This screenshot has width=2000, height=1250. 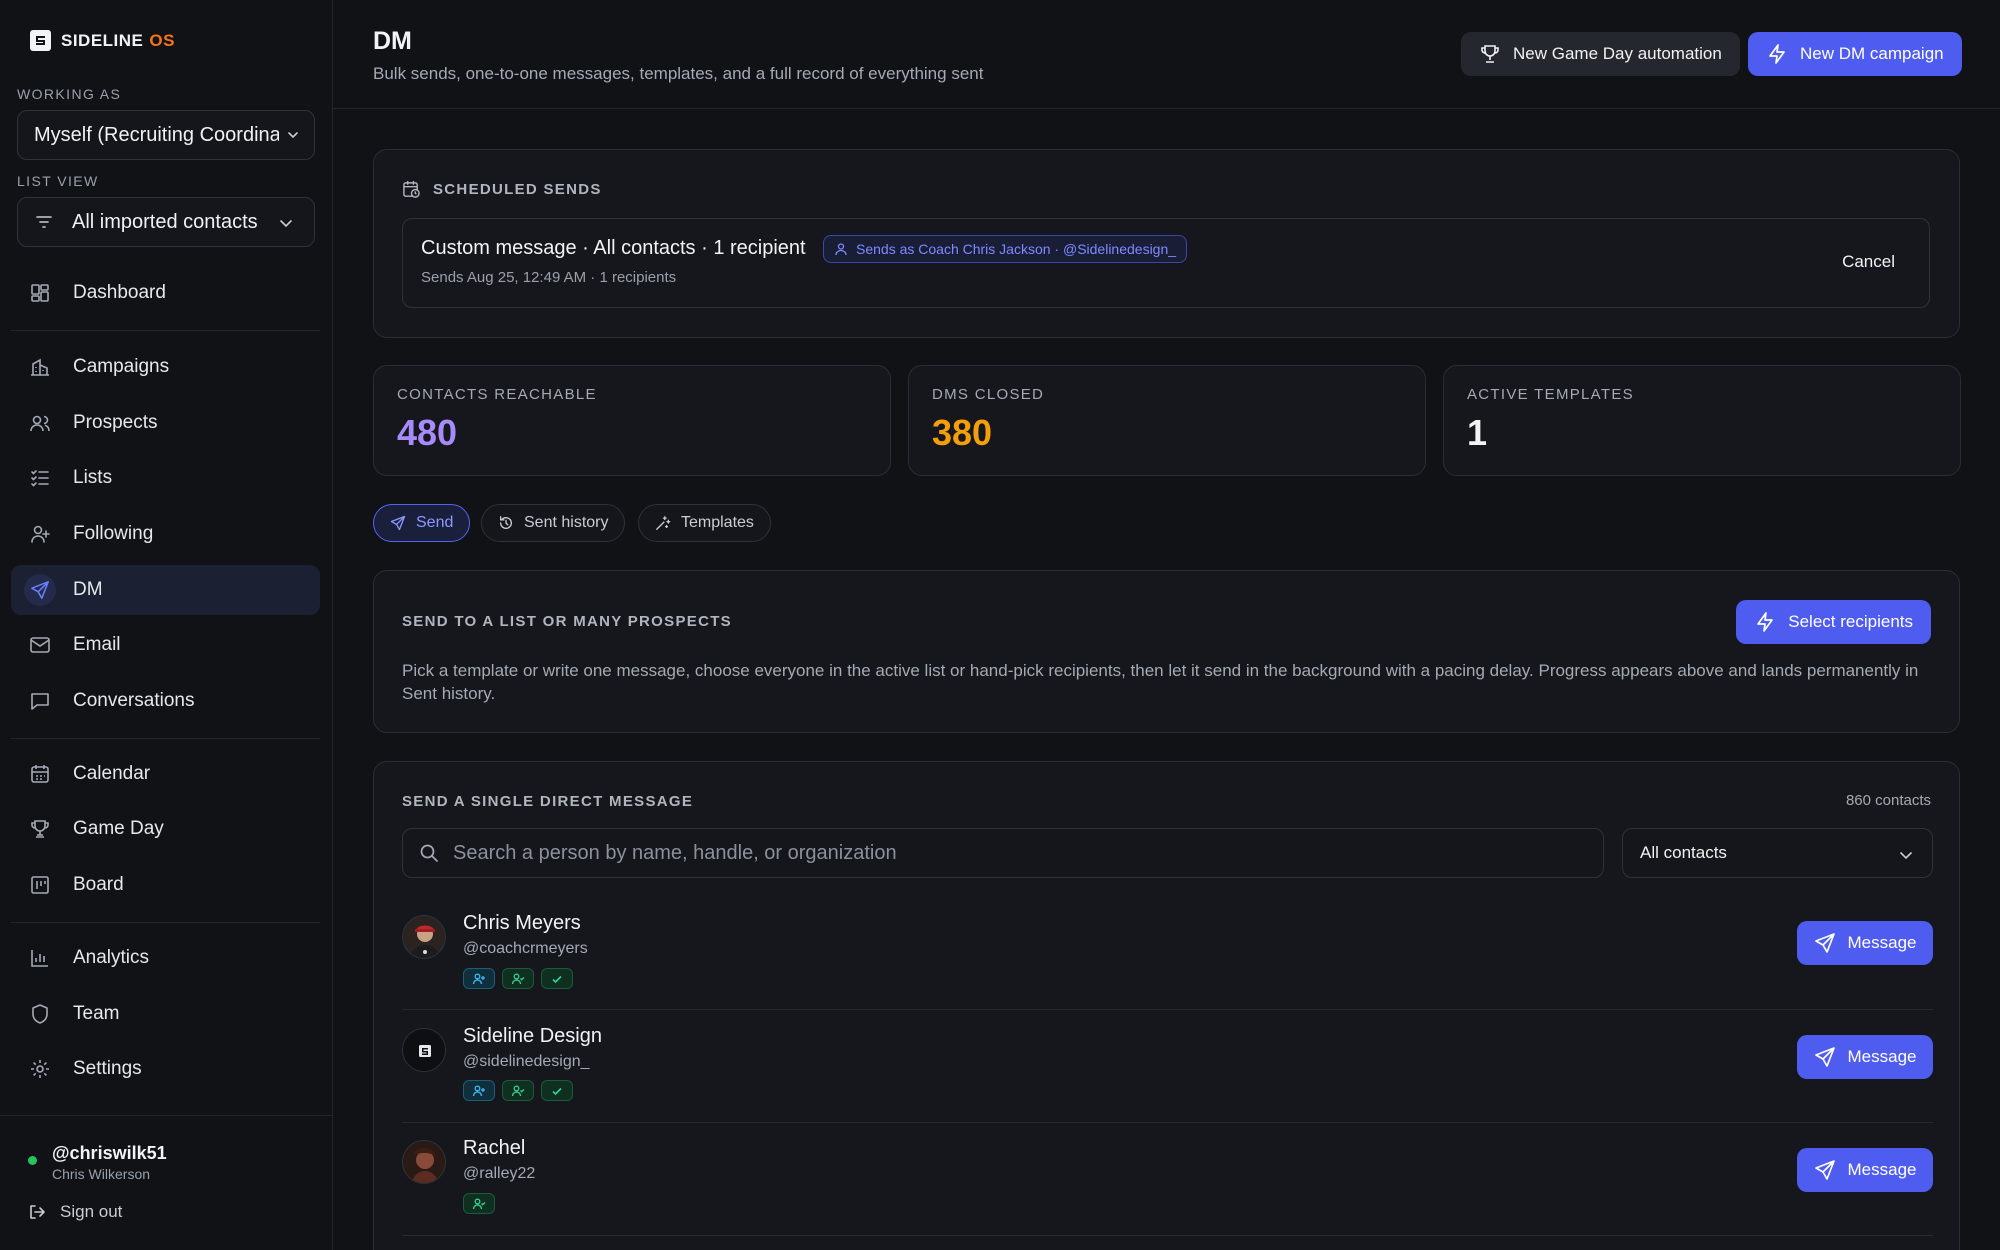 I want to click on logo-accent-text: OS, so click(x=162, y=40).